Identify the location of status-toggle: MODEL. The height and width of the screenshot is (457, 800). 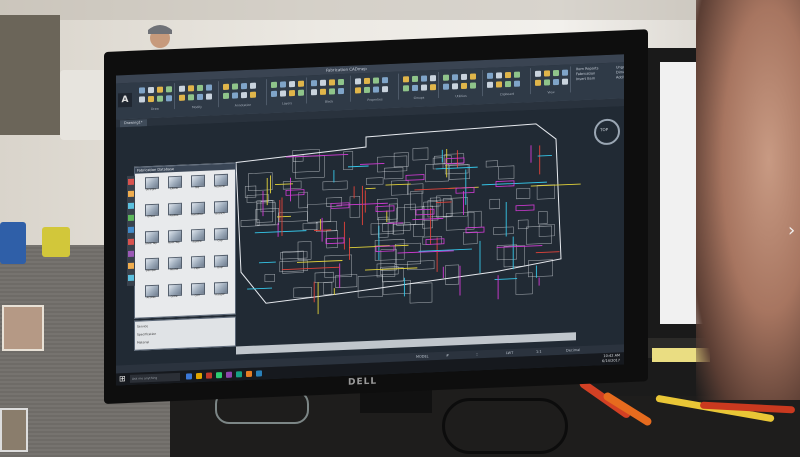
(422, 356).